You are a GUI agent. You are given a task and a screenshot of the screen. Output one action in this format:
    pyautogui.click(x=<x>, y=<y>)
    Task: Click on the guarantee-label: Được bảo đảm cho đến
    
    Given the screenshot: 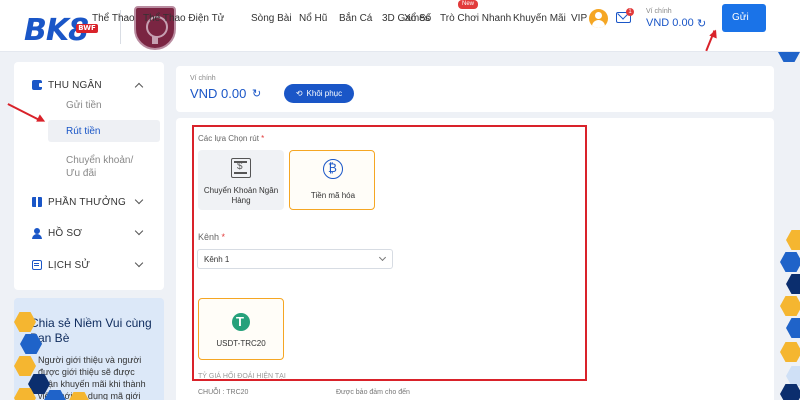 What is the action you would take?
    pyautogui.click(x=373, y=392)
    